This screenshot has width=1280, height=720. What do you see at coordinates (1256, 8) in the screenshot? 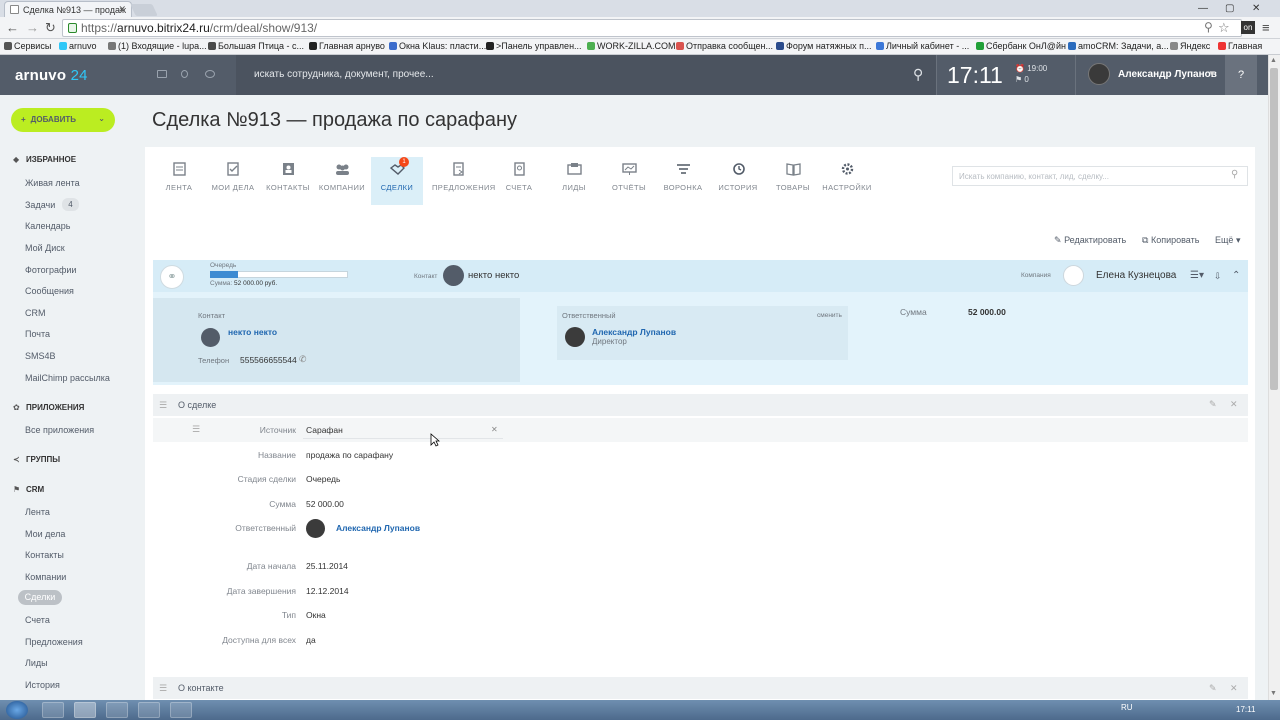
I see `close-window-icon: ✕` at bounding box center [1256, 8].